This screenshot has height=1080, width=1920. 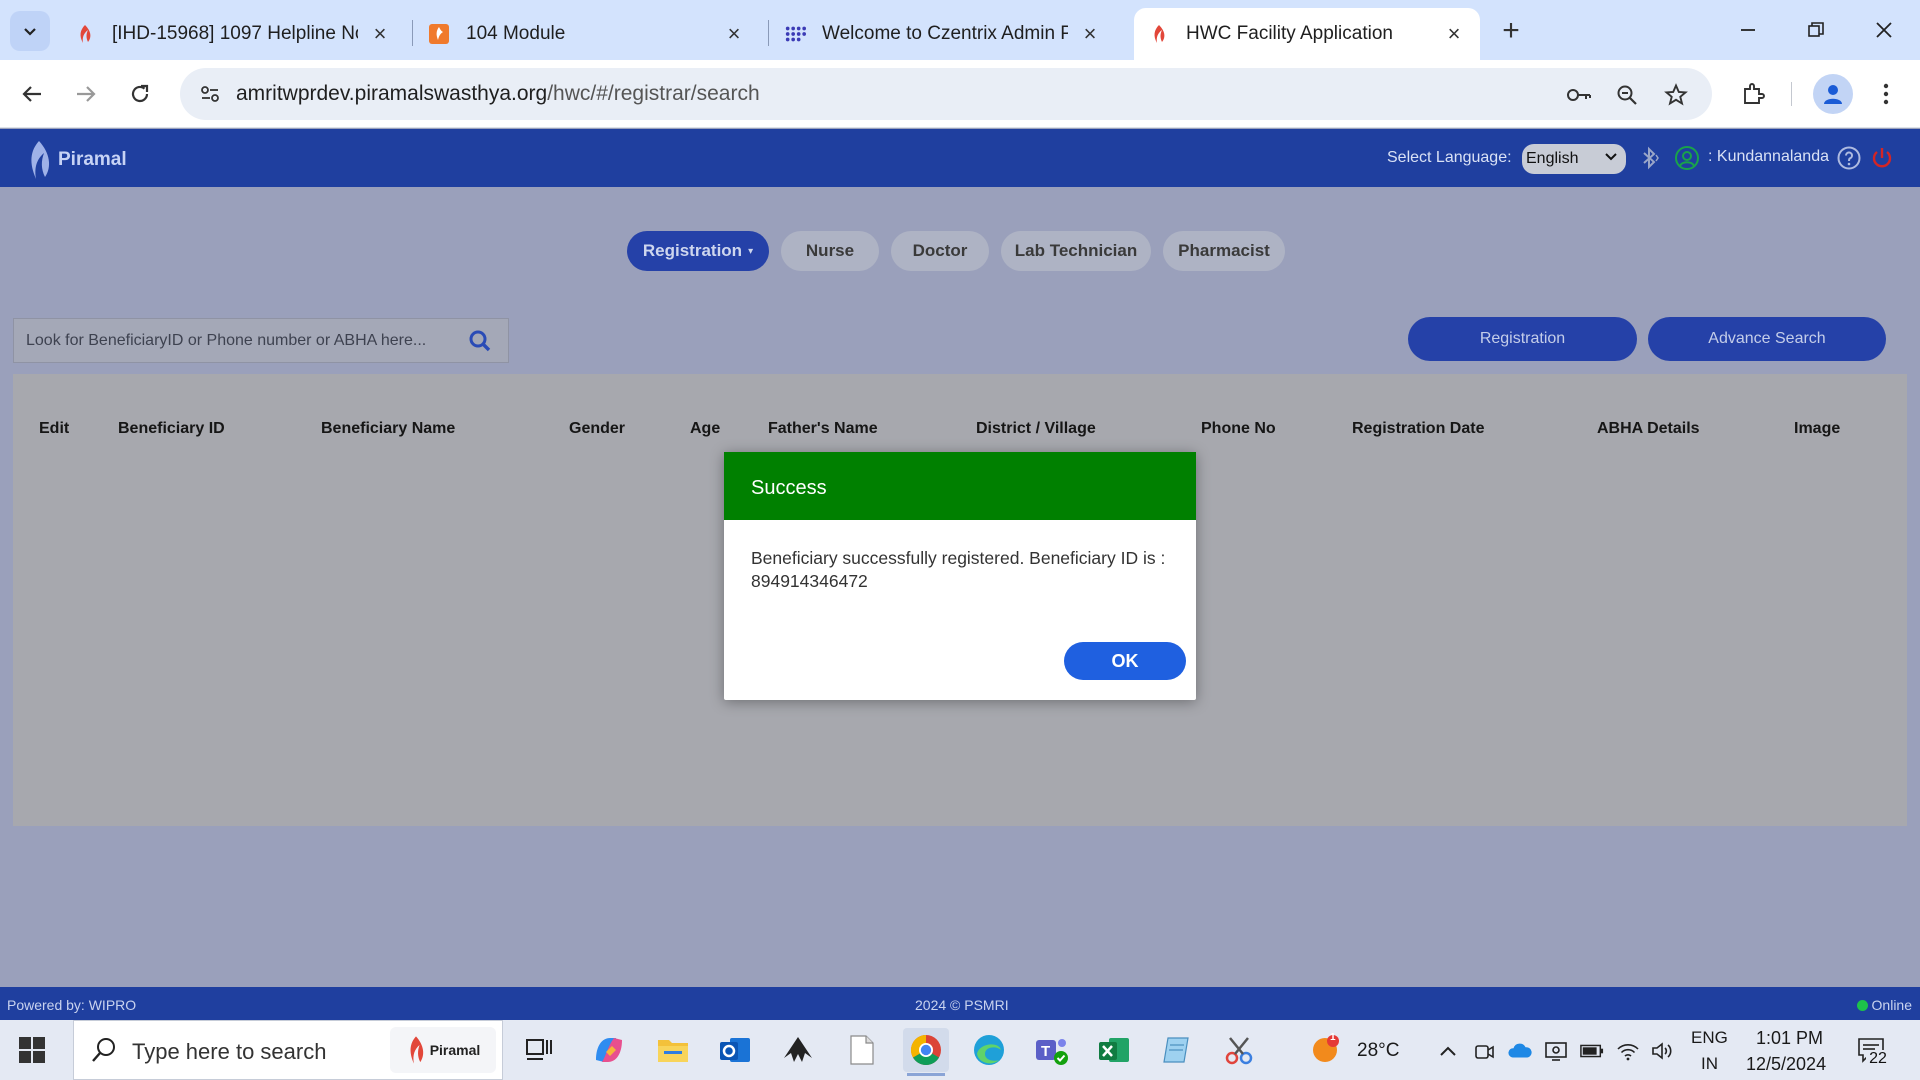 I want to click on tab-label: Doctor, so click(x=940, y=250).